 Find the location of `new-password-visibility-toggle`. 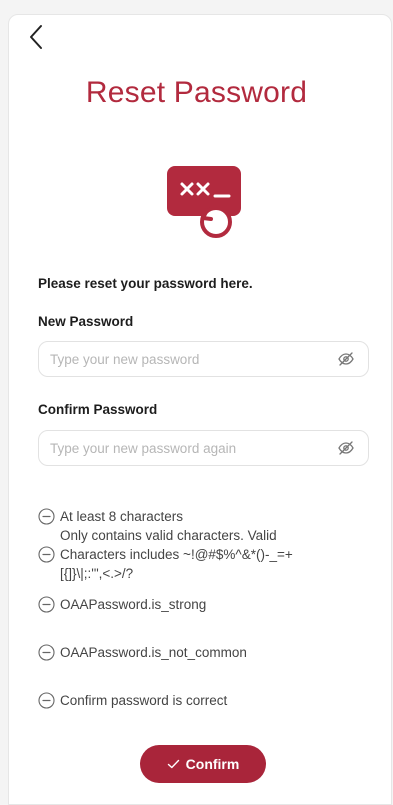

new-password-visibility-toggle is located at coordinates (346, 359).